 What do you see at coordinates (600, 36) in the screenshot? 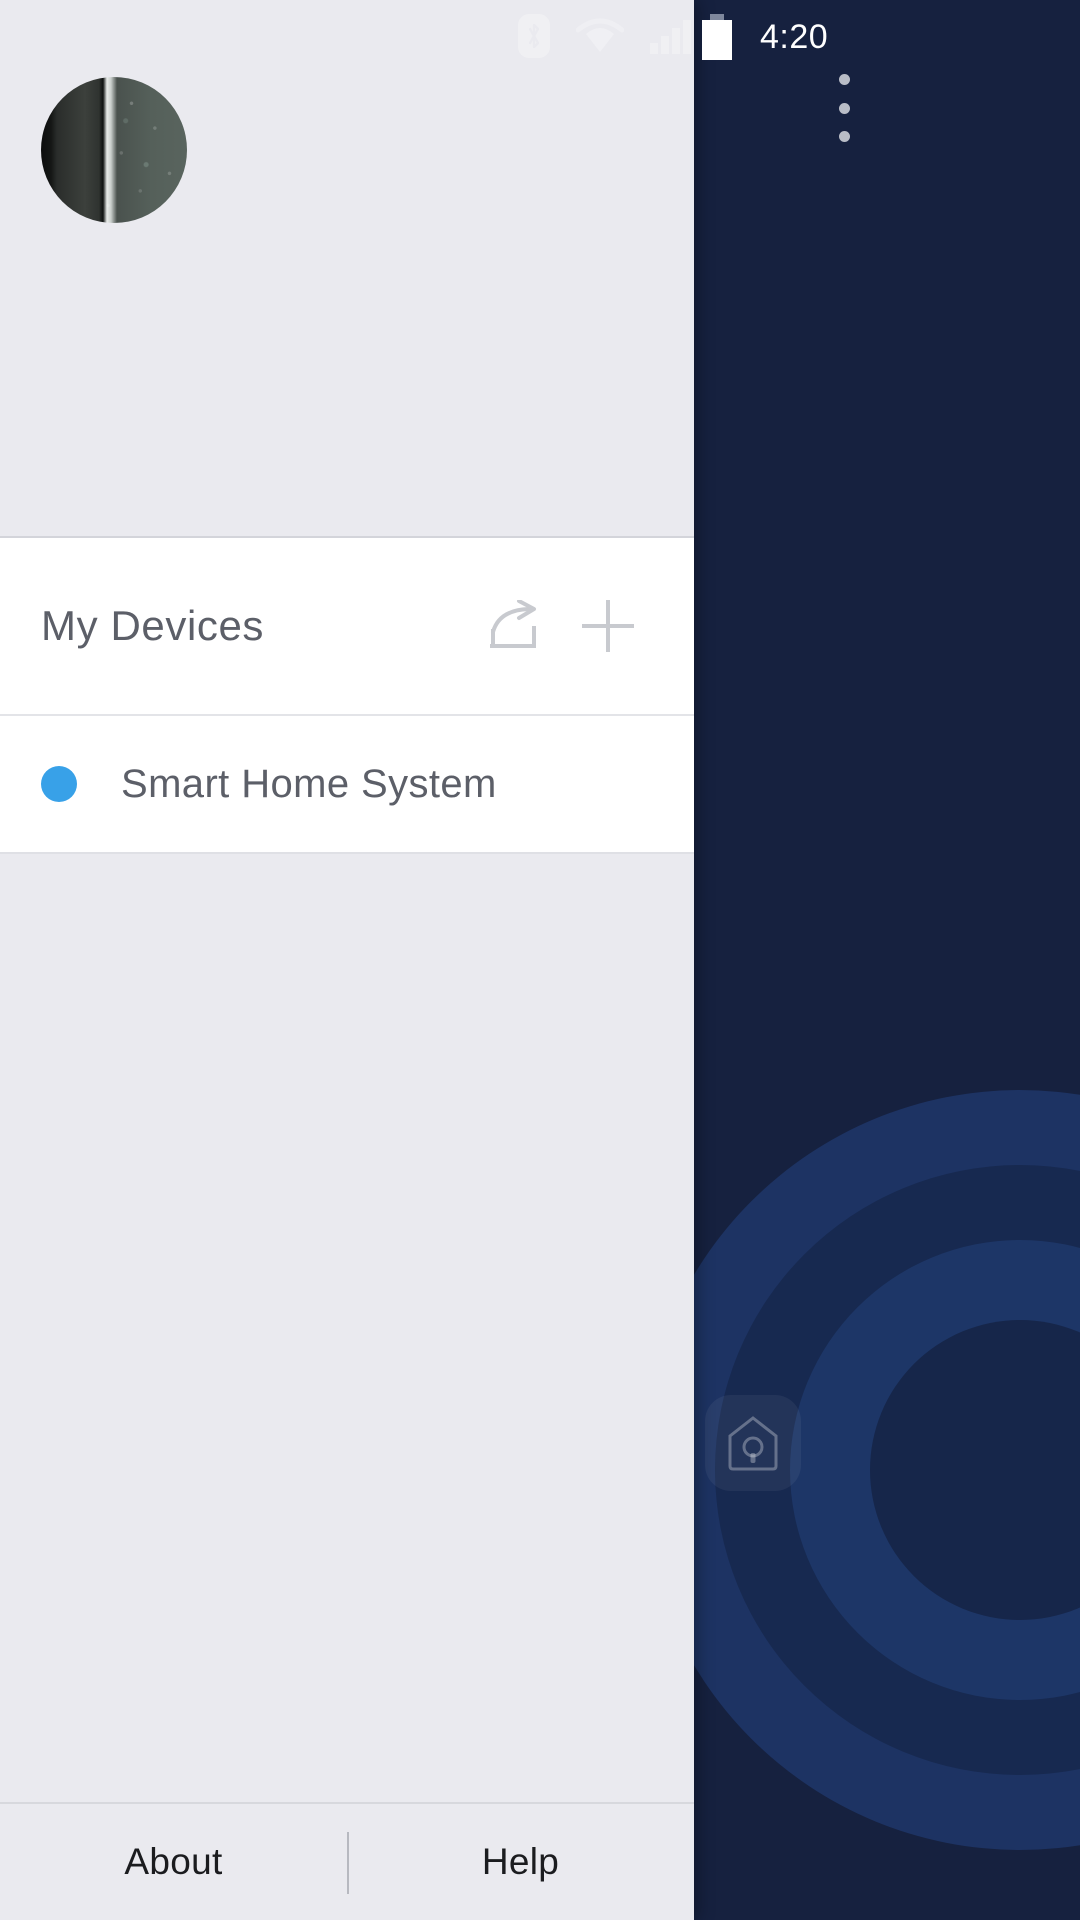
I see `wifi-icon` at bounding box center [600, 36].